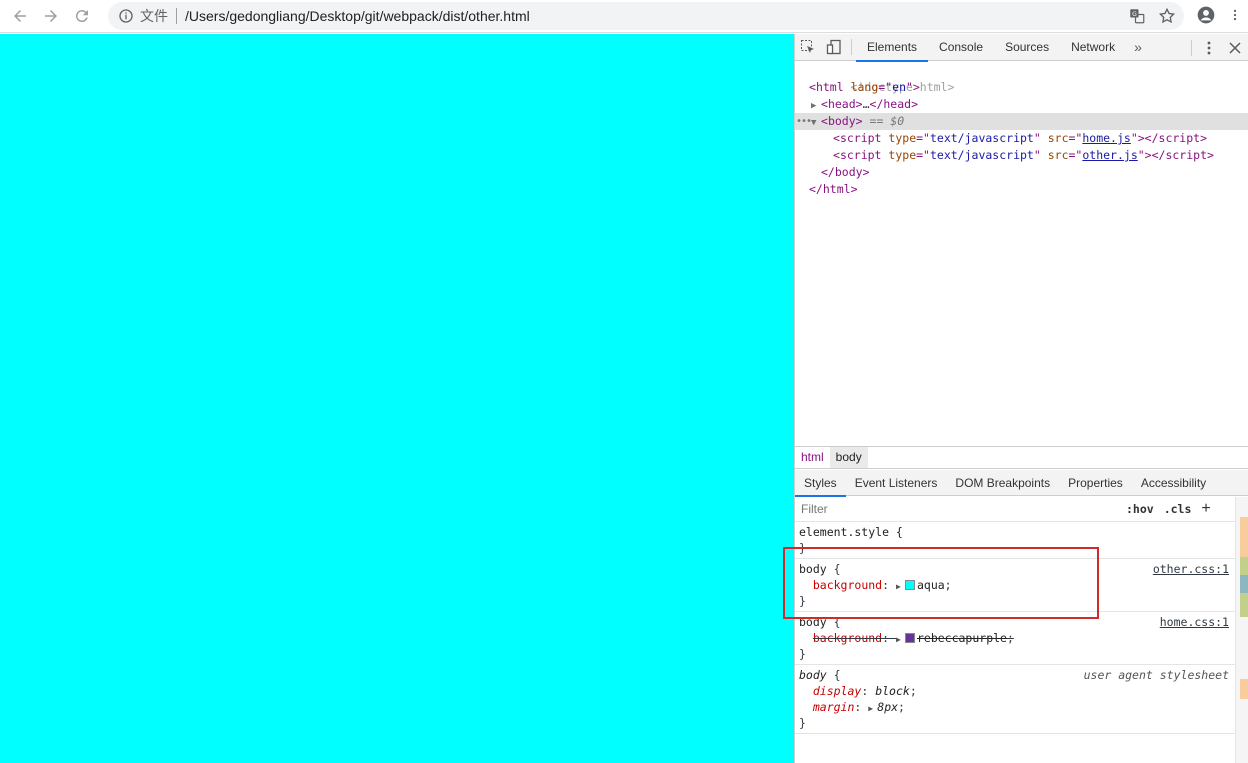 The width and height of the screenshot is (1248, 763). Describe the element at coordinates (841, 121) in the screenshot. I see `body-tag: body` at that location.